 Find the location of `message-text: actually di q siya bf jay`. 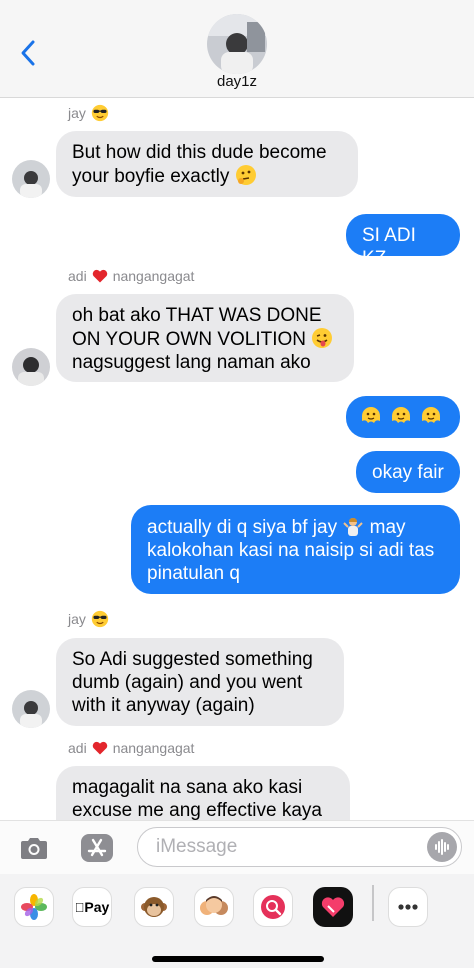

message-text: actually di q siya bf jay is located at coordinates (242, 527).